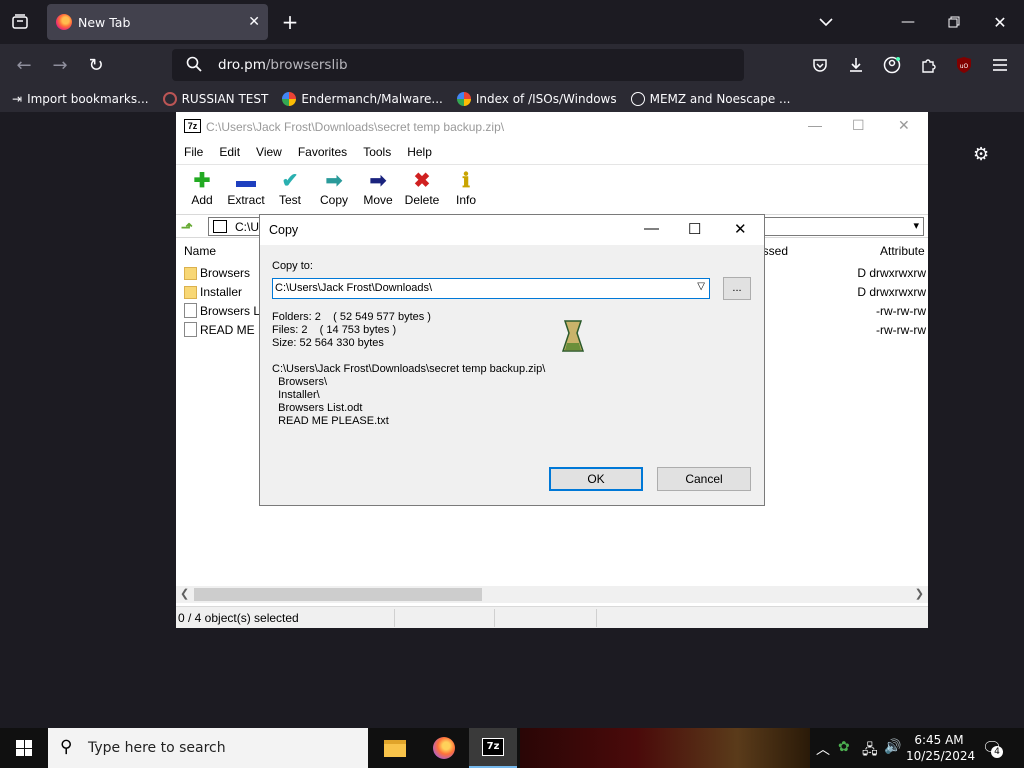  Describe the element at coordinates (351, 317) in the screenshot. I see `folders-stat: Folders: 2 ( 52 549 577 bytes )` at that location.